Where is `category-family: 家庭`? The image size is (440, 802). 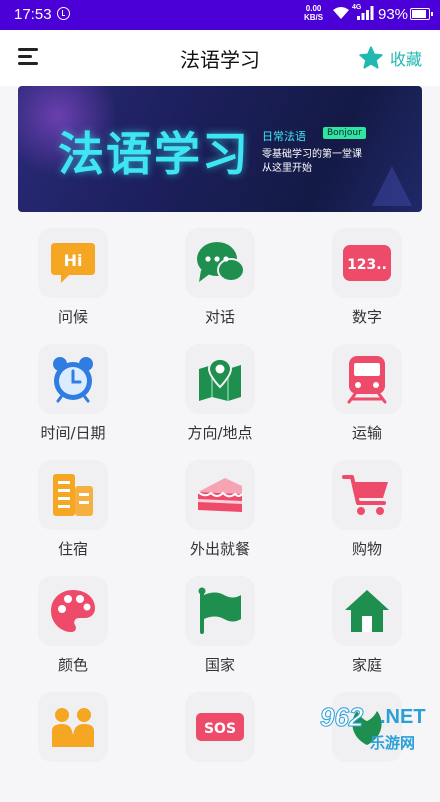 category-family: 家庭 is located at coordinates (367, 628).